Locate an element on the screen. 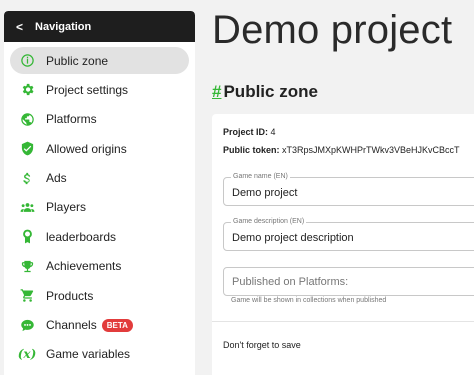  project-id-label: Project ID: is located at coordinates (246, 132).